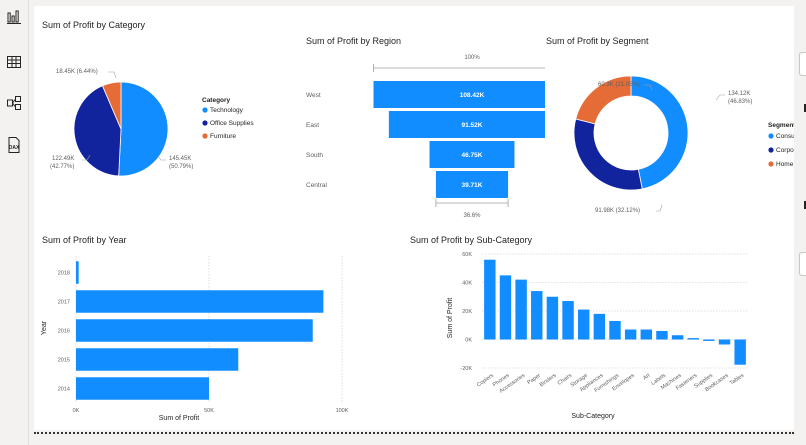 This screenshot has width=806, height=445. I want to click on x-axis-title: Sum of Profit, so click(179, 417).